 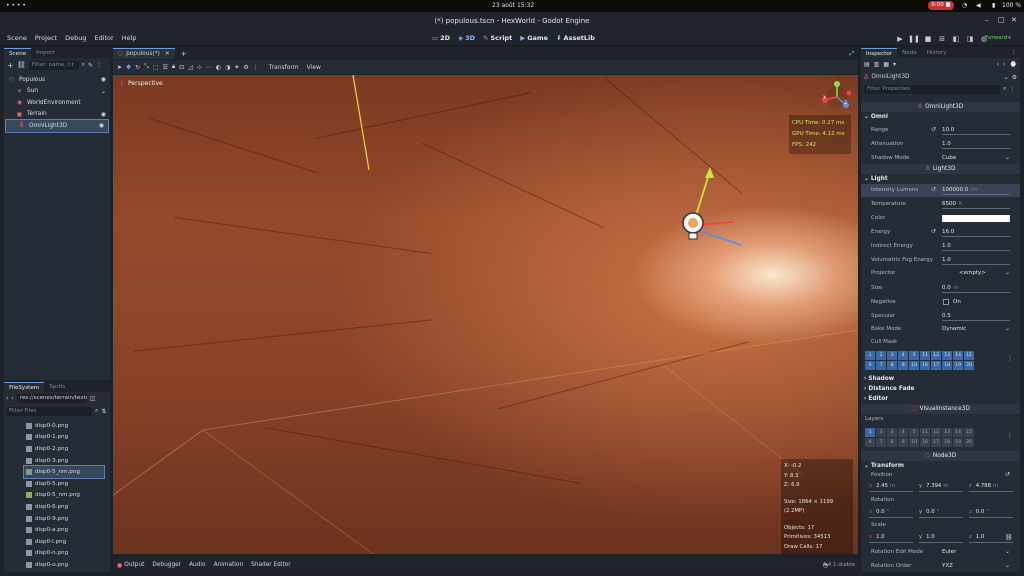 What do you see at coordinates (68, 496) in the screenshot?
I see `file-item: disp0-5_nm.png` at bounding box center [68, 496].